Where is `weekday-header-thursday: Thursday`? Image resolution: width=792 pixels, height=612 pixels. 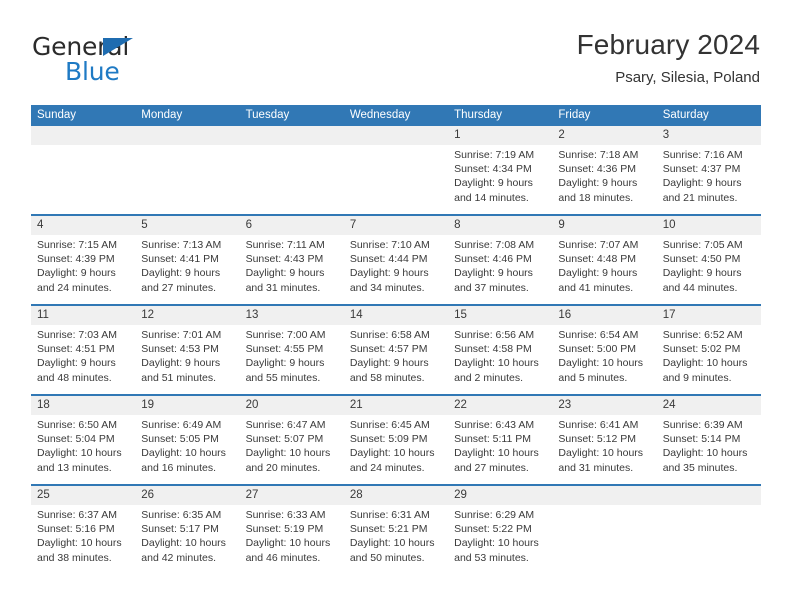
weekday-header-thursday: Thursday is located at coordinates (478, 115).